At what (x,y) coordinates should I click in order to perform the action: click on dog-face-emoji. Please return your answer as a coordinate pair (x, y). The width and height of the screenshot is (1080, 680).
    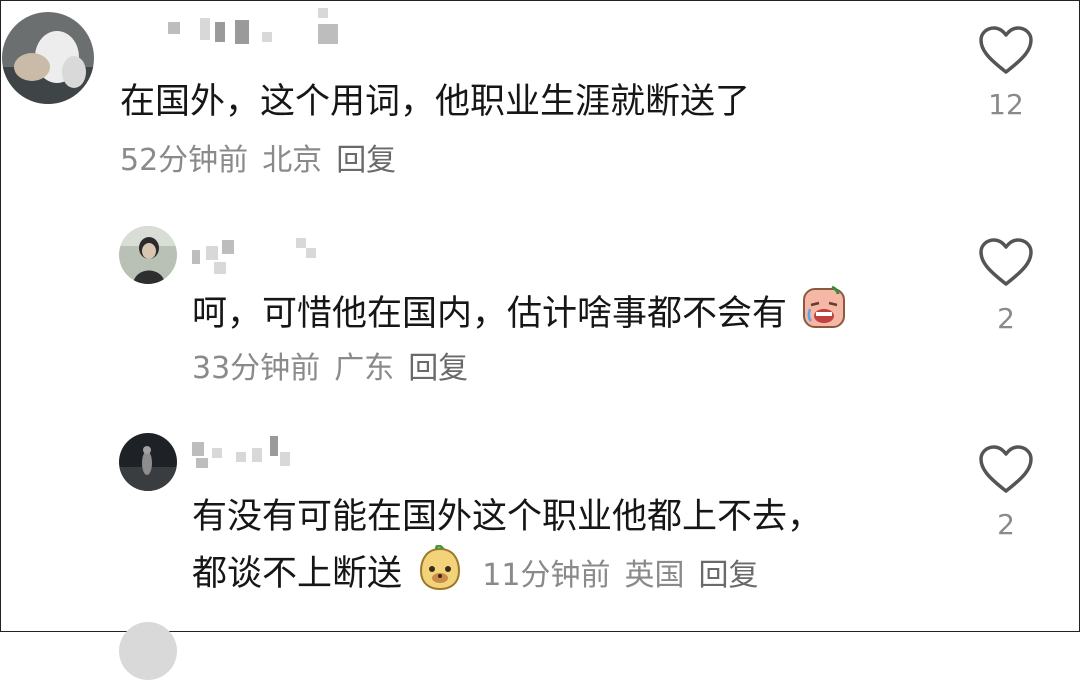
    Looking at the image, I should click on (440, 568).